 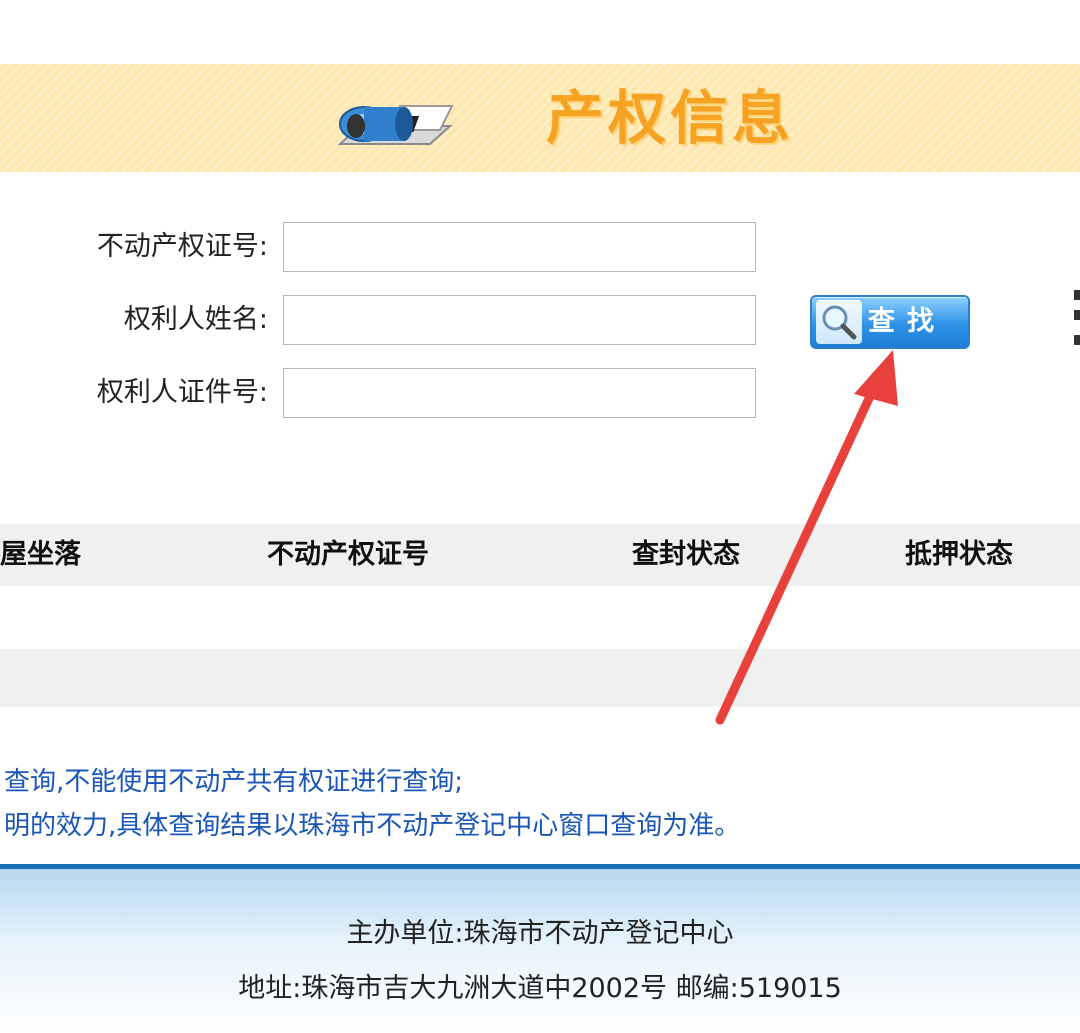 What do you see at coordinates (540, 555) in the screenshot?
I see `results-table-header: 屋坐落 不动产权证号 查封状态 抵押状态` at bounding box center [540, 555].